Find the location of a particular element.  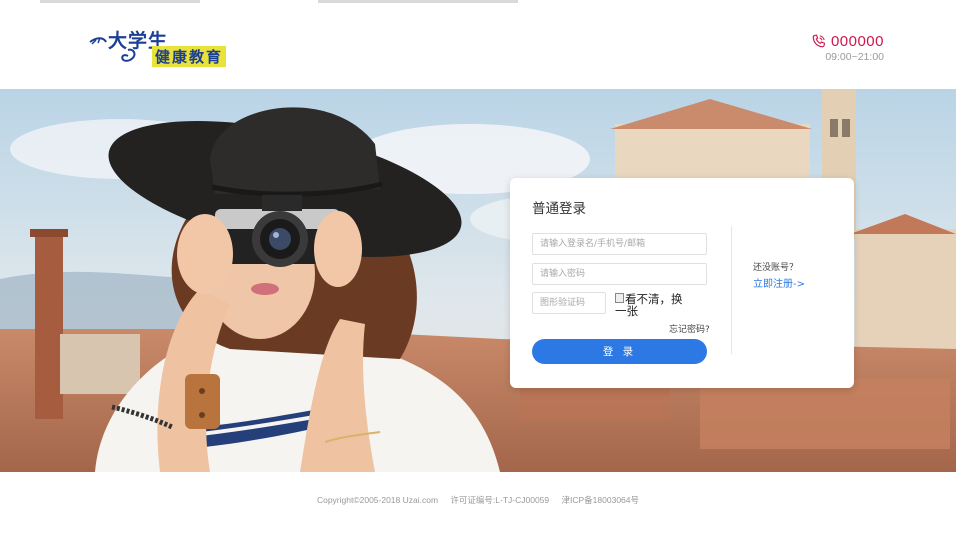

username-input is located at coordinates (619, 244).